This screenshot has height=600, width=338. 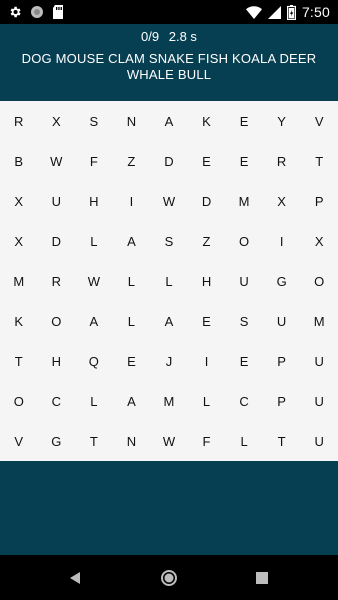 I want to click on recents-icon, so click(x=262, y=578).